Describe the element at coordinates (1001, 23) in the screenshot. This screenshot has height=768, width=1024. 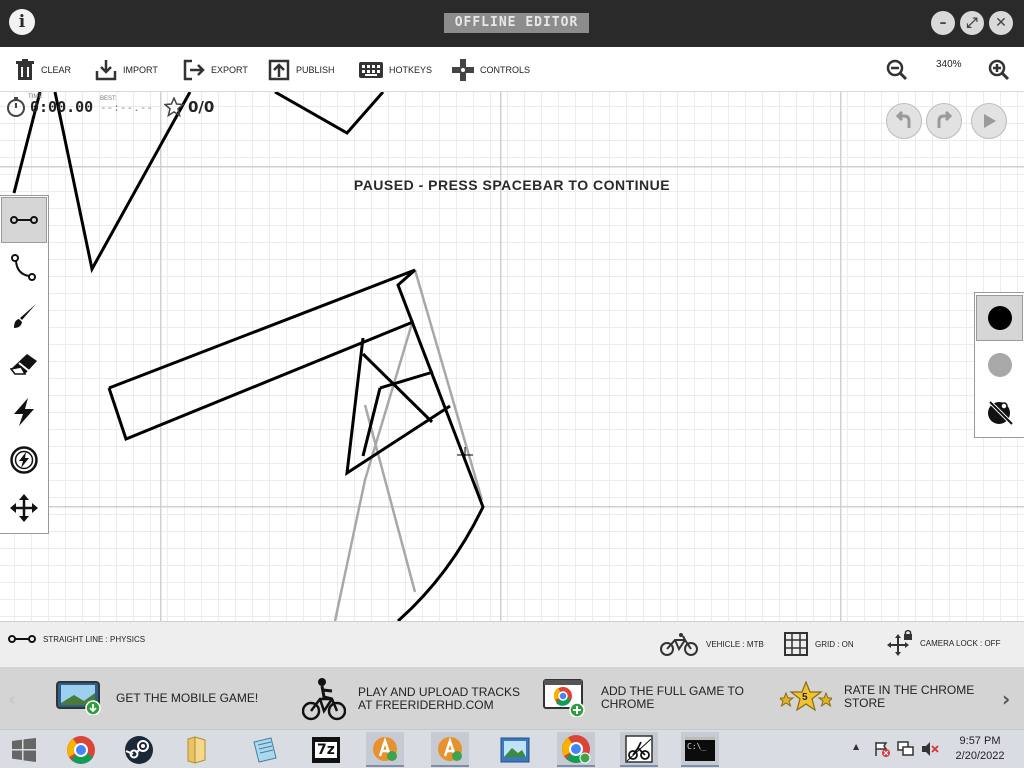
I see `close-button: ✕` at that location.